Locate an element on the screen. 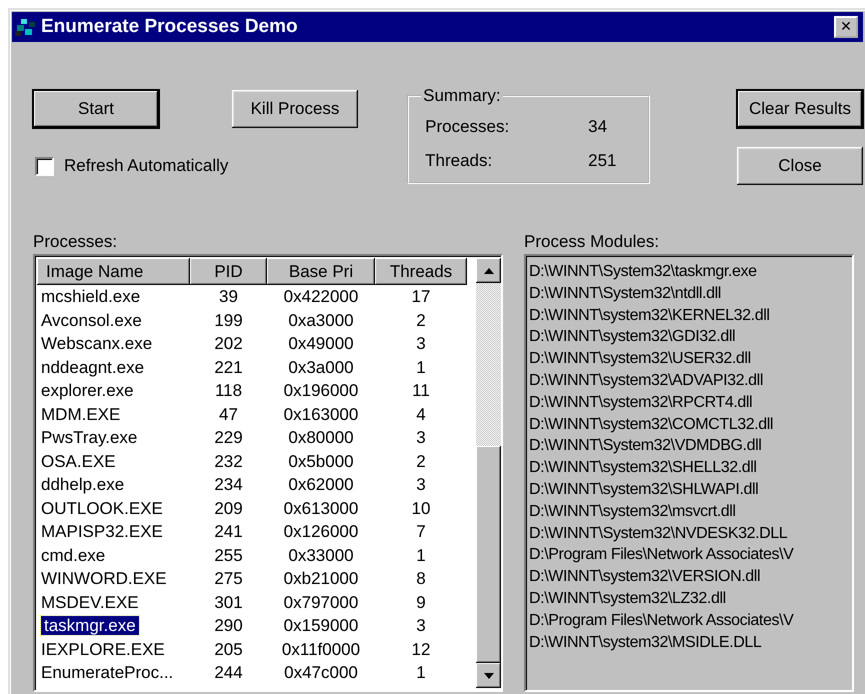  list-row: EnumerateProc... 244 0x47c000 1 is located at coordinates (256, 672).